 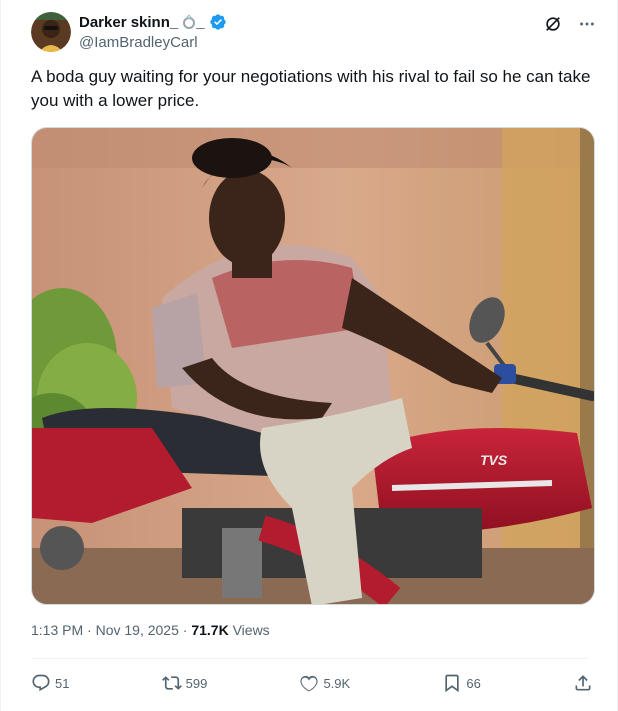 What do you see at coordinates (217, 22) in the screenshot?
I see `verified-badge-icon` at bounding box center [217, 22].